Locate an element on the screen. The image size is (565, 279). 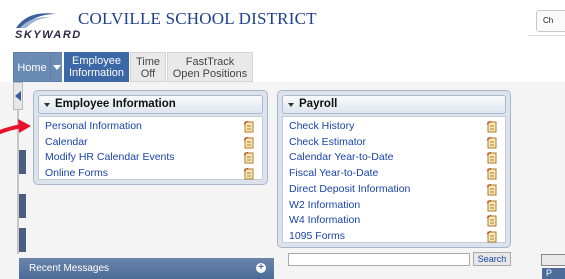
right-panel-widget is located at coordinates (553, 260).